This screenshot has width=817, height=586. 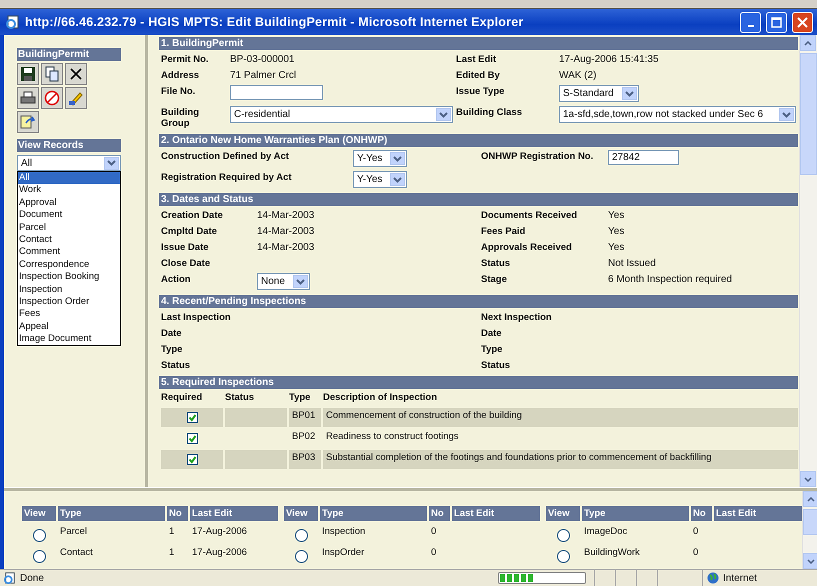 I want to click on copy-icon, so click(x=52, y=74).